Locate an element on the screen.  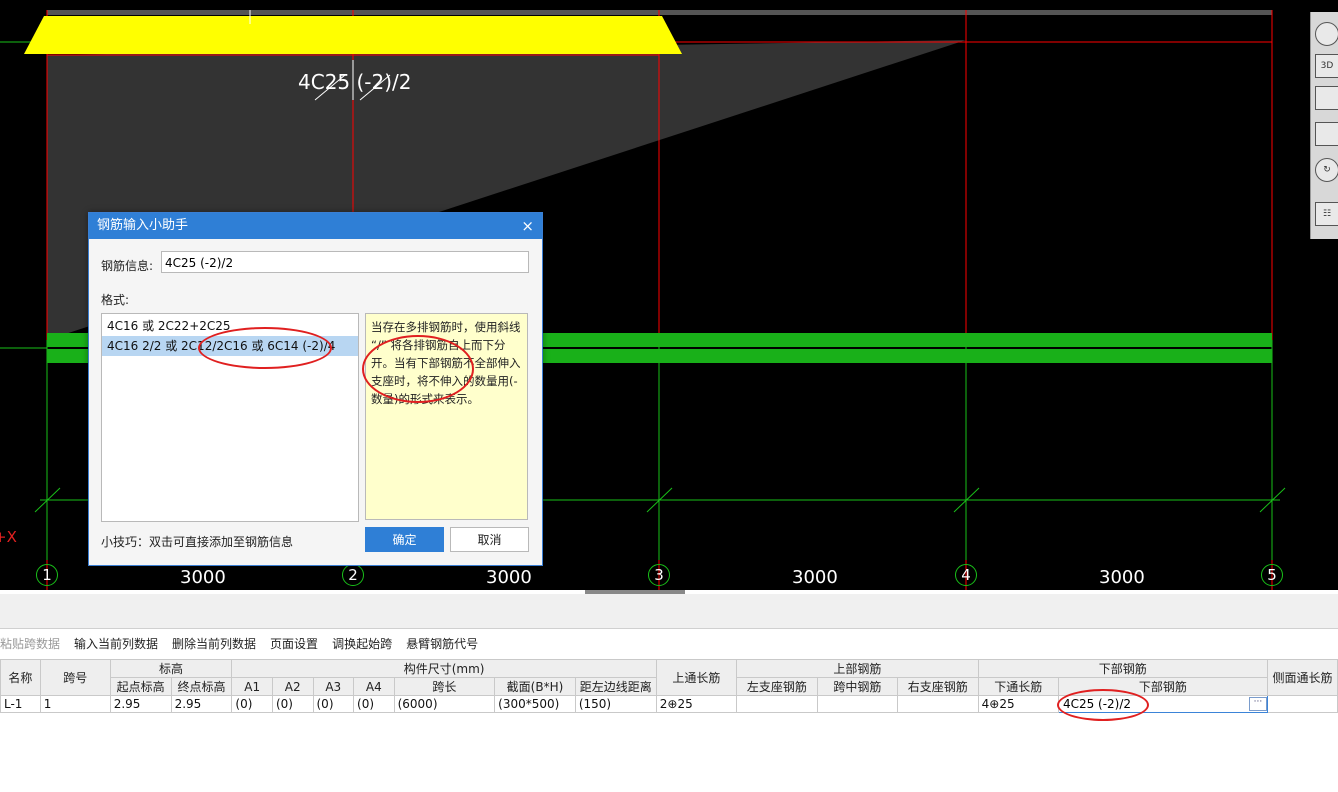
paste-span-button: 粘贴跨数据 is located at coordinates (30, 643).